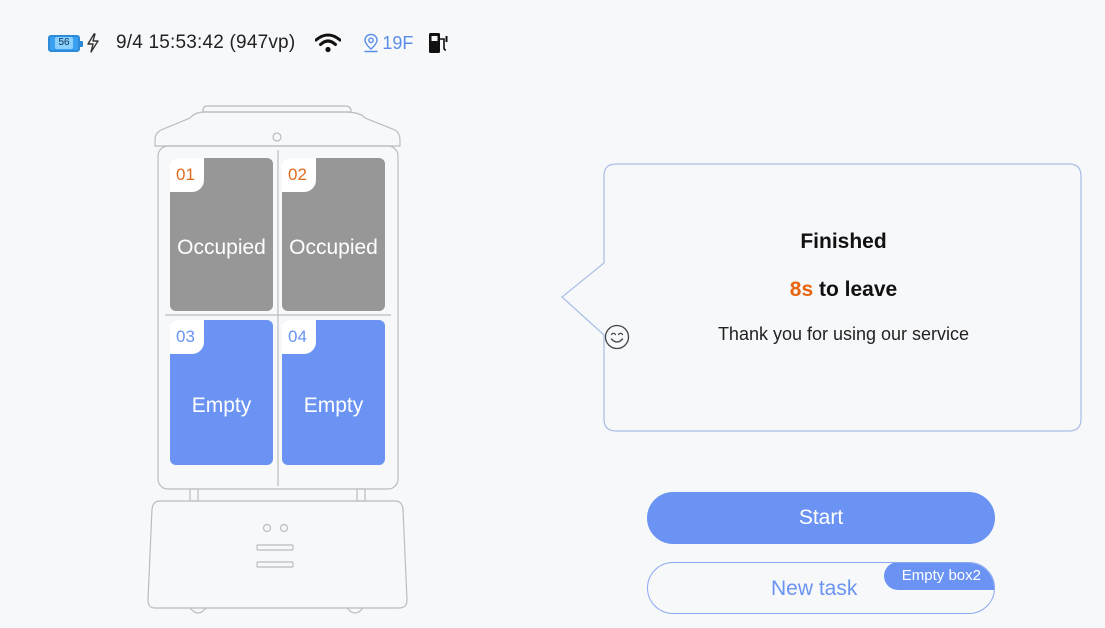  What do you see at coordinates (221, 392) in the screenshot?
I see `locker-03: 03 Empty` at bounding box center [221, 392].